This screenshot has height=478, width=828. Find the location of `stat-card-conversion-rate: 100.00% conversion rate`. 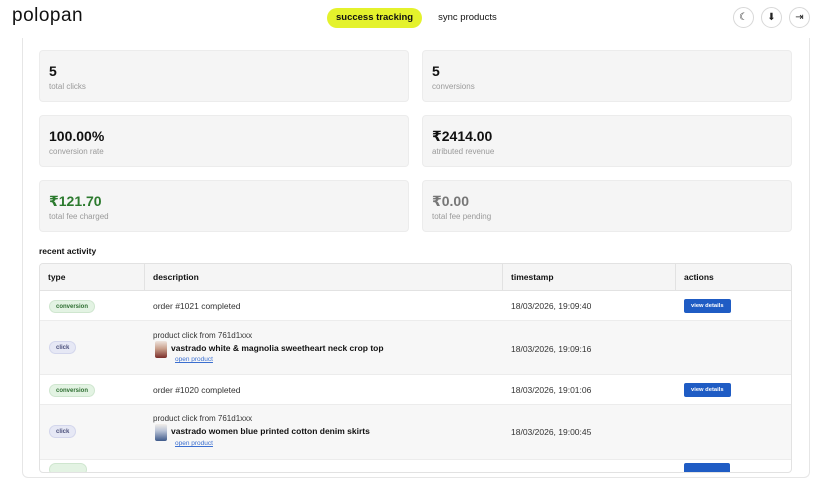

stat-card-conversion-rate: 100.00% conversion rate is located at coordinates (224, 141).